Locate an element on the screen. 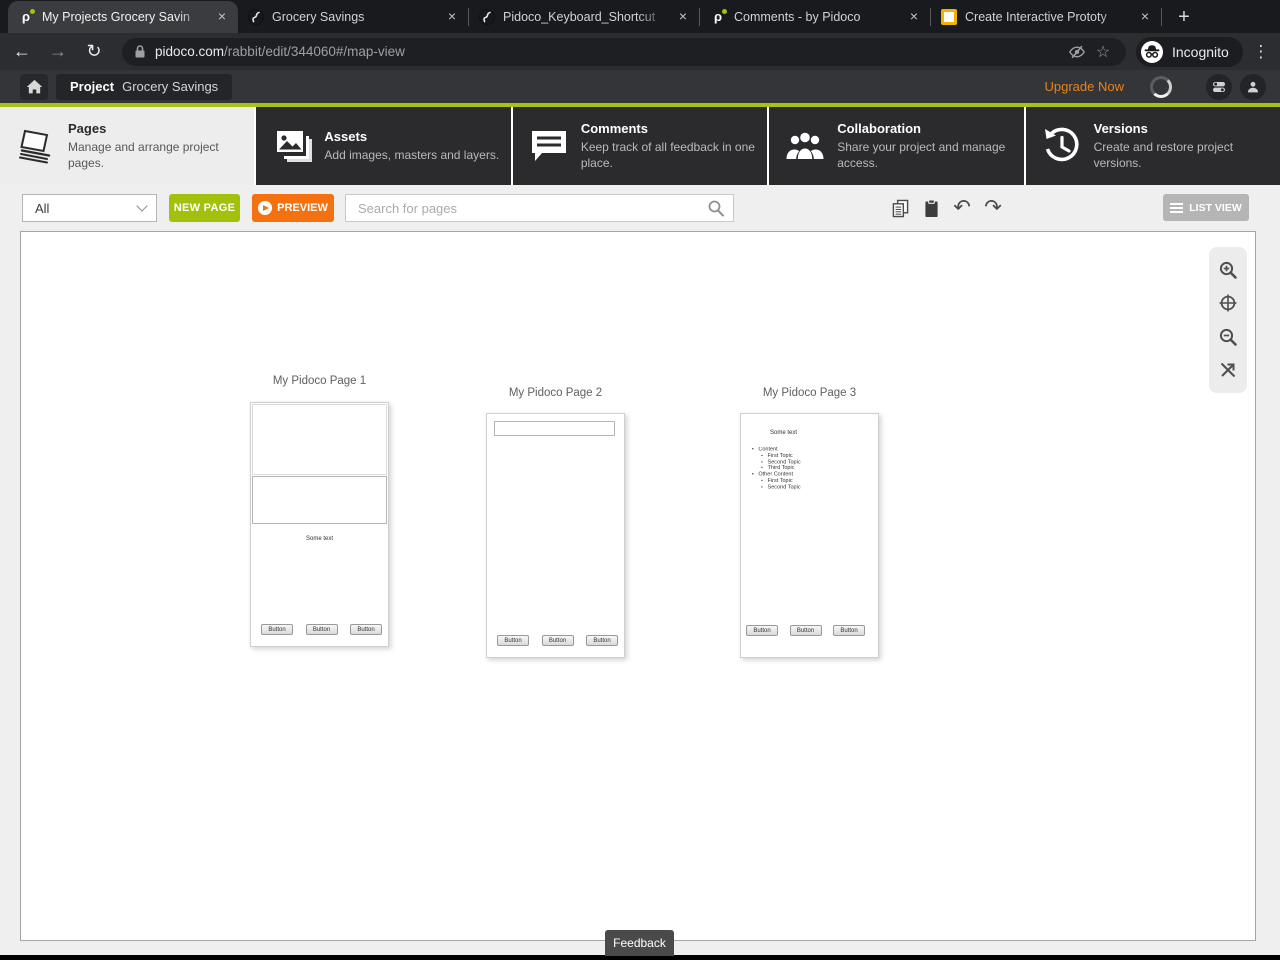 The width and height of the screenshot is (1280, 960). tab-grocery-savings: Grocery Savings × is located at coordinates (353, 17).